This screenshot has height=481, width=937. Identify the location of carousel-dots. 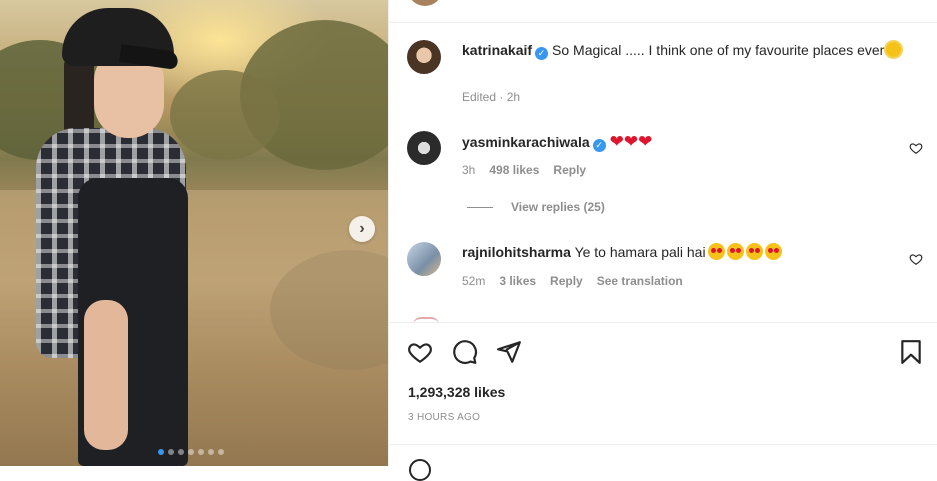
(191, 452).